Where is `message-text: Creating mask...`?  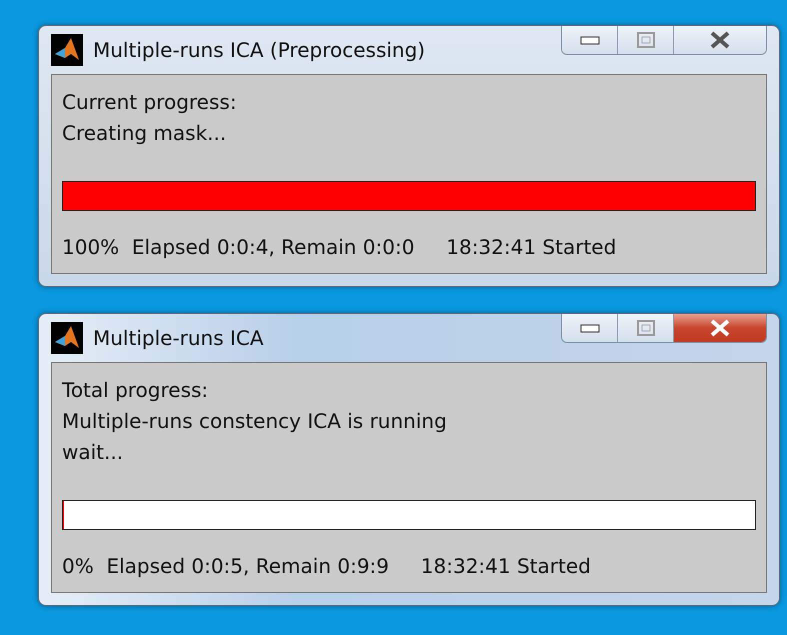 message-text: Creating mask... is located at coordinates (145, 133).